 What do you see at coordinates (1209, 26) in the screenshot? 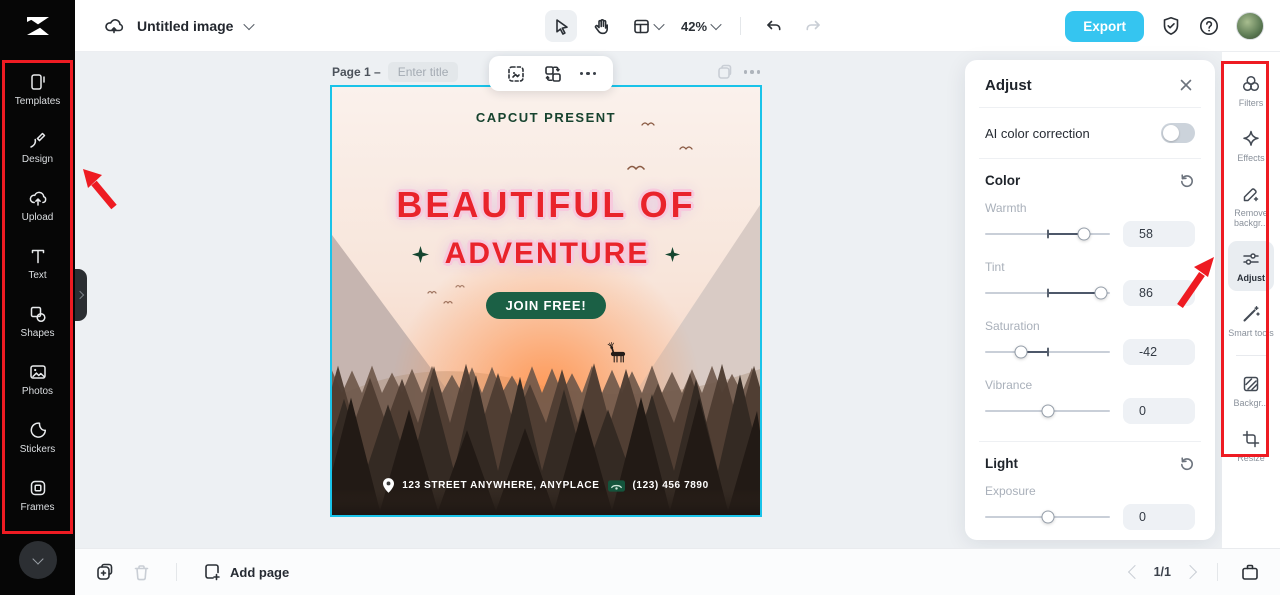
I see `help-icon` at bounding box center [1209, 26].